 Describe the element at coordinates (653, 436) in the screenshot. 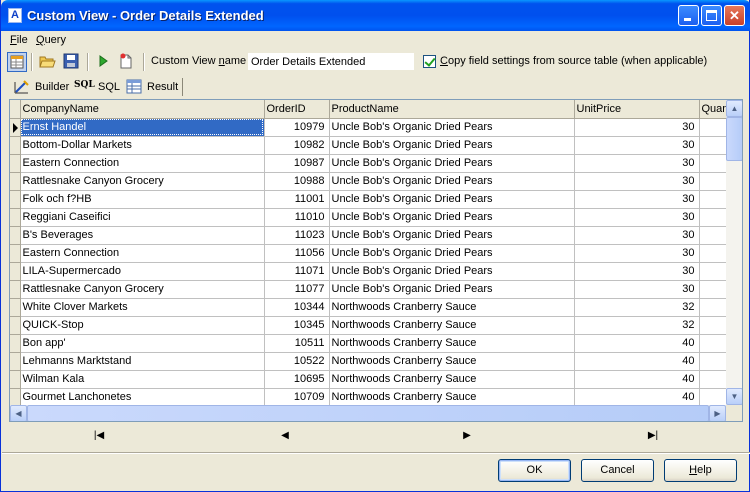

I see `last-record-button: ▶|` at that location.